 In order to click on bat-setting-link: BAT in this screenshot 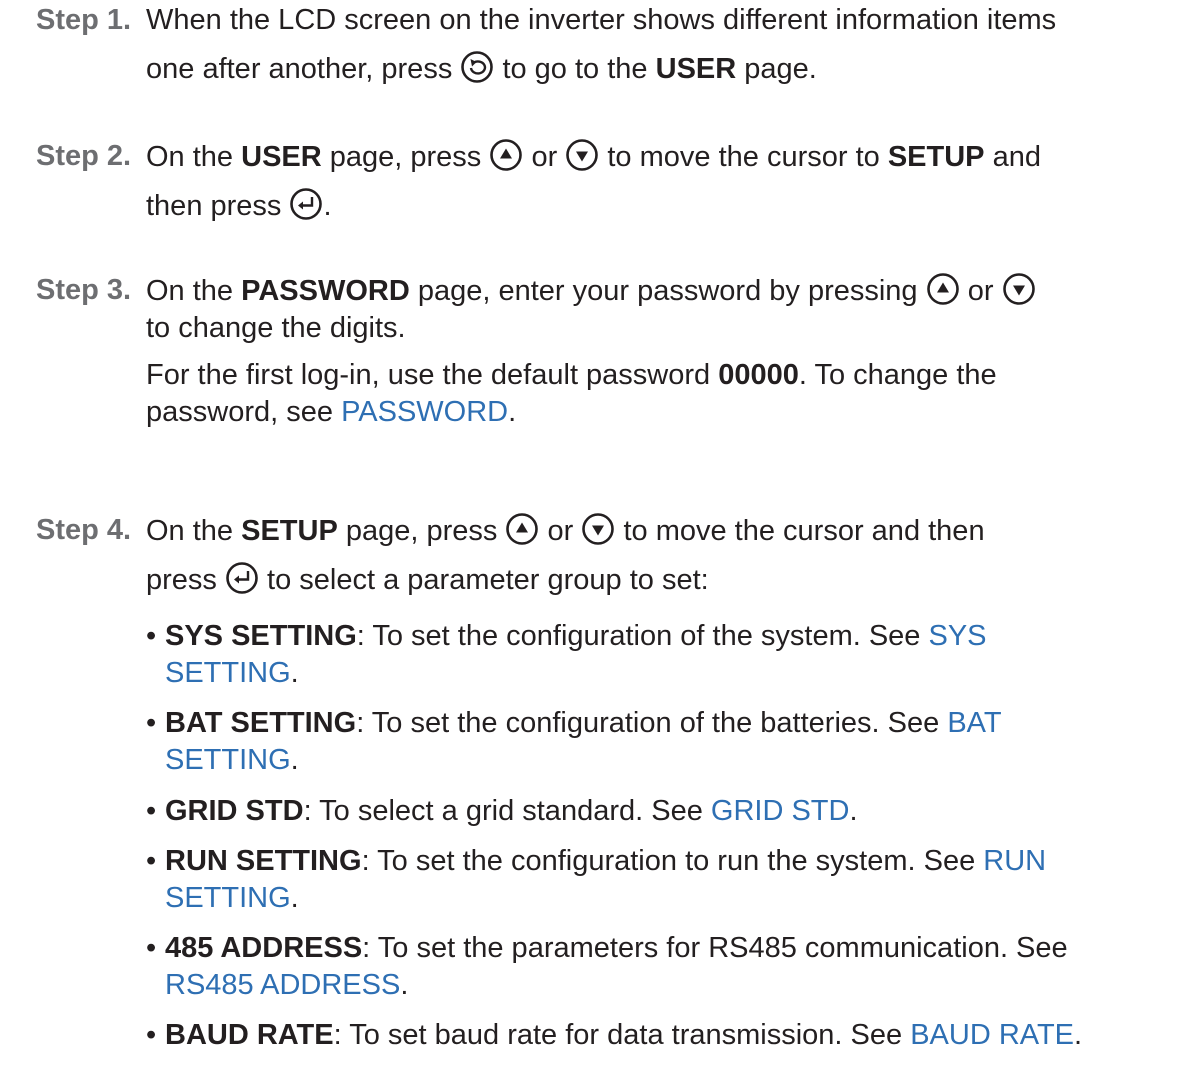, I will do `click(974, 723)`.